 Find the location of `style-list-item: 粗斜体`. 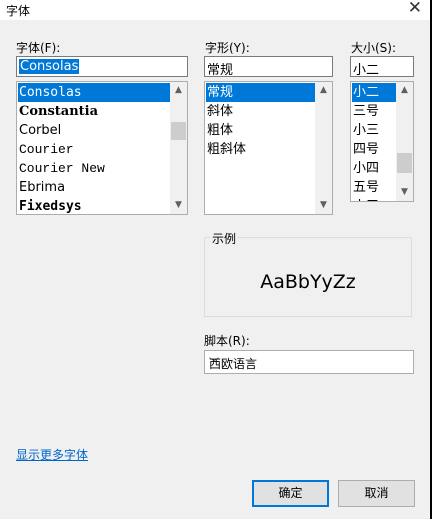

style-list-item: 粗斜体 is located at coordinates (261, 149).